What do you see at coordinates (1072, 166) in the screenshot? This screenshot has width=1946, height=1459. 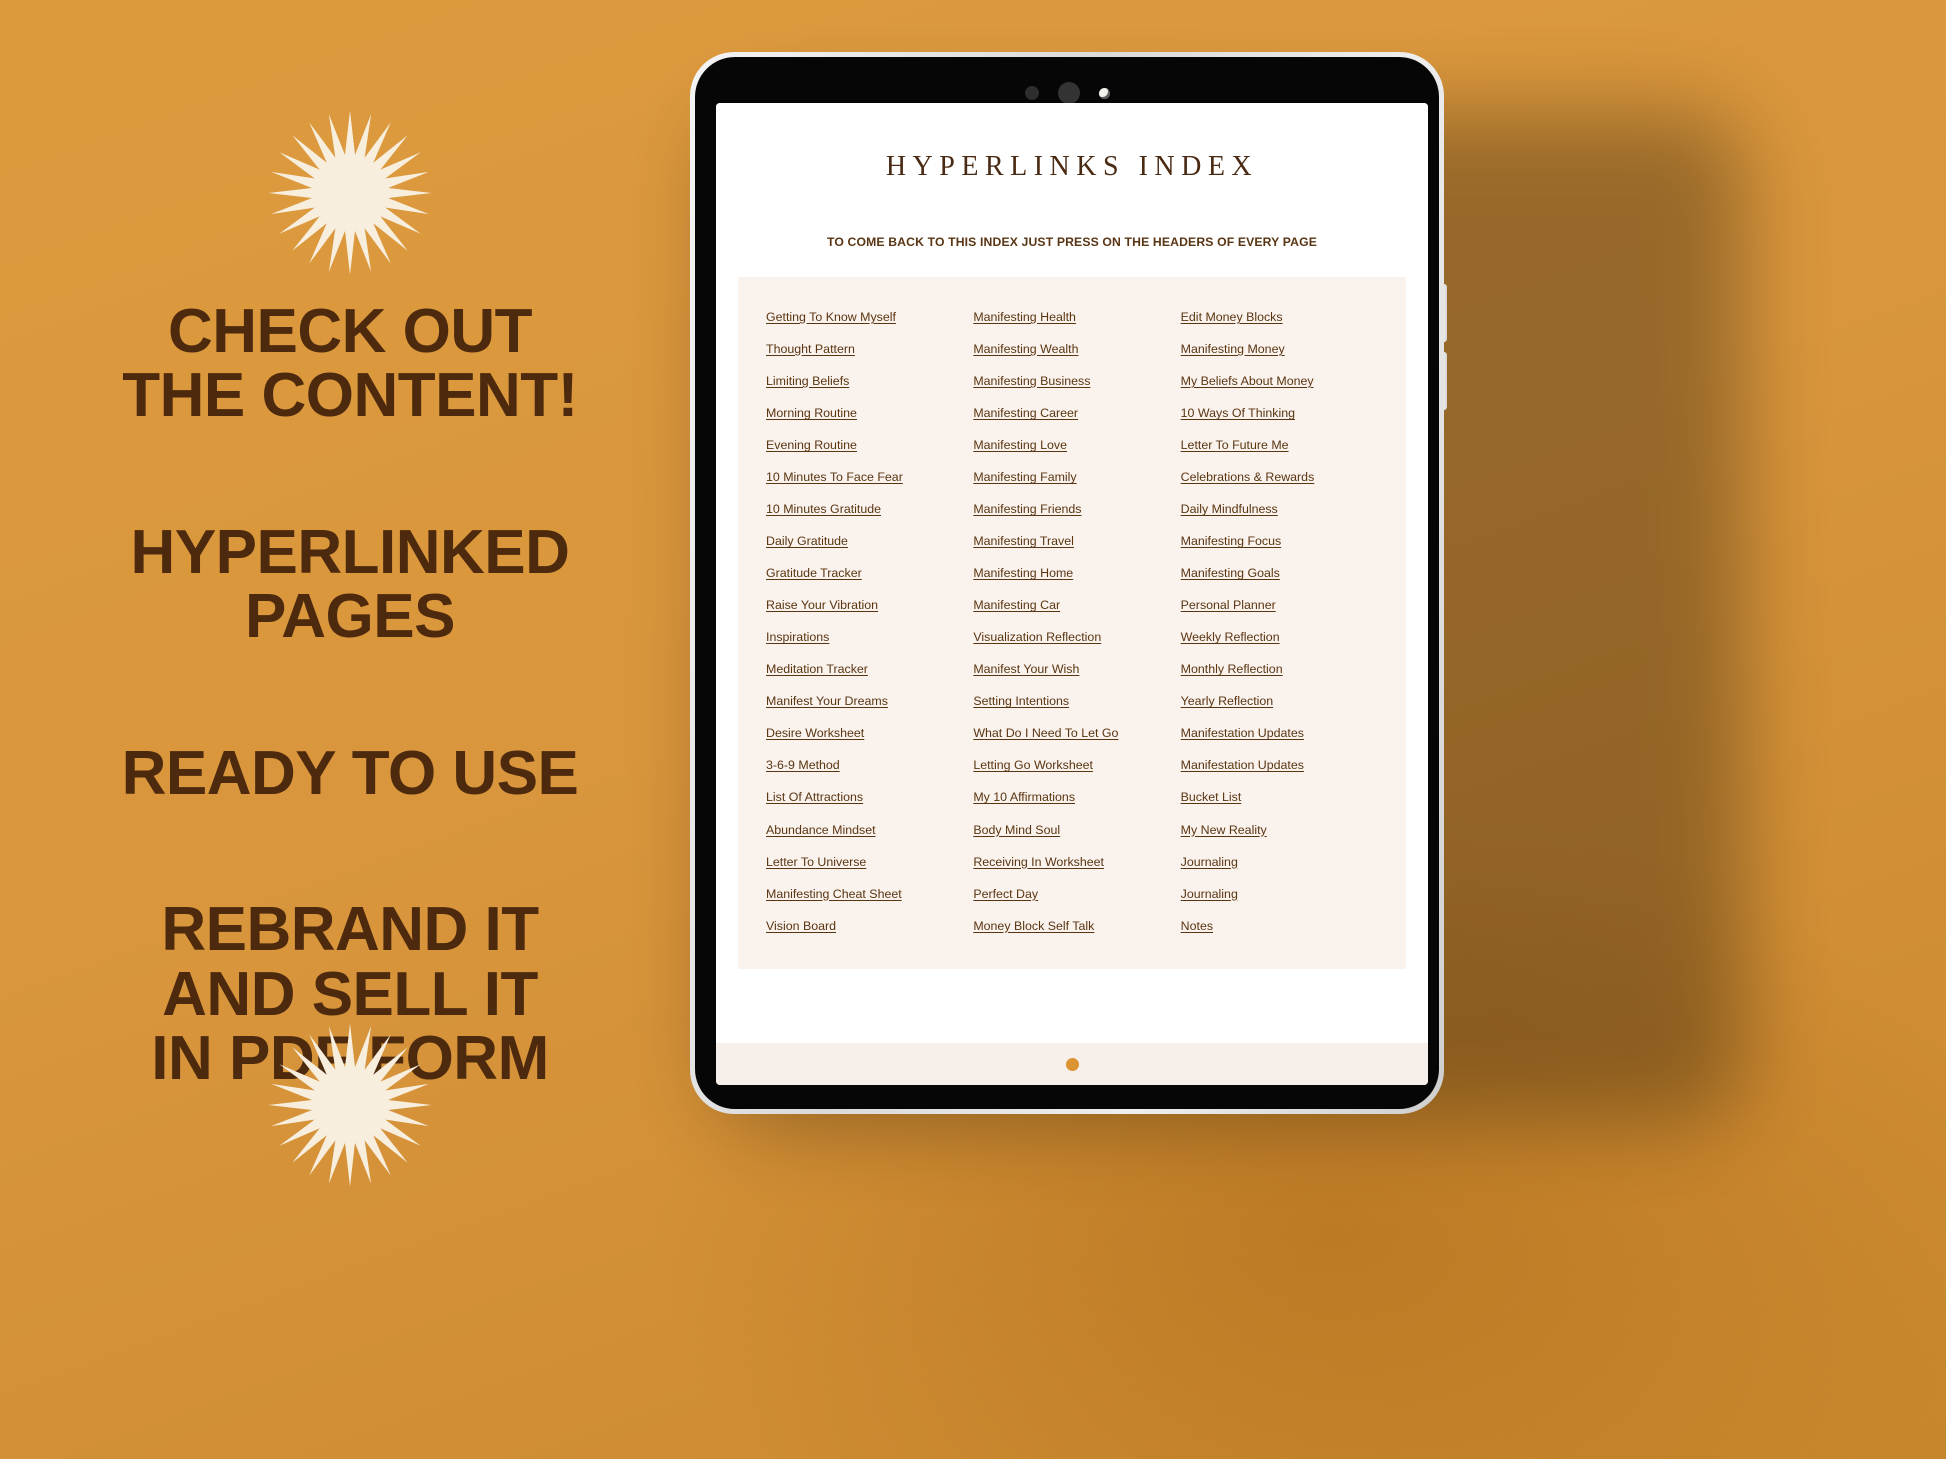 I see `page-title: HYPERLINKS INDEX` at bounding box center [1072, 166].